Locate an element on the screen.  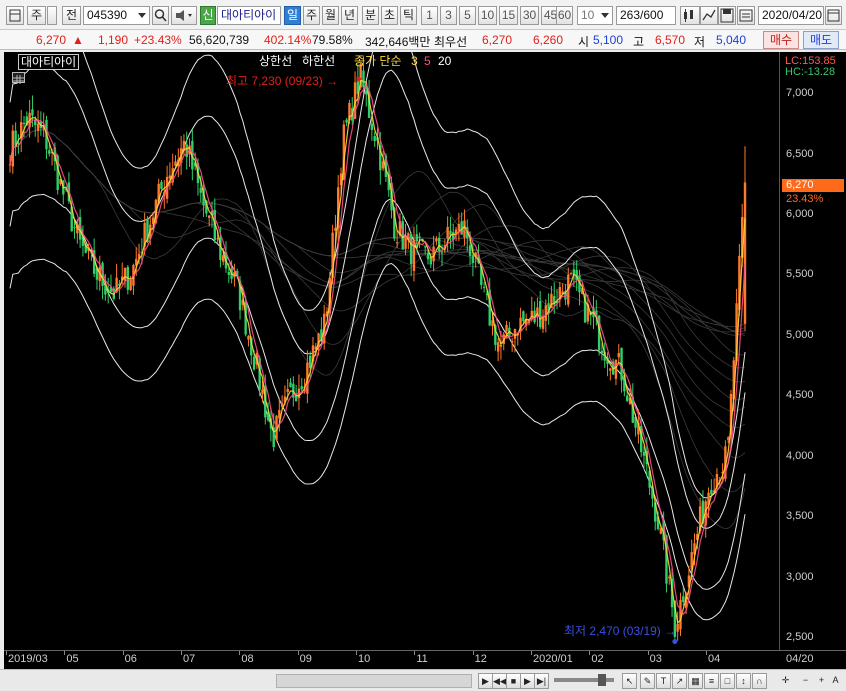
x-tick-label: 2020/01 is located at coordinates (553, 659).